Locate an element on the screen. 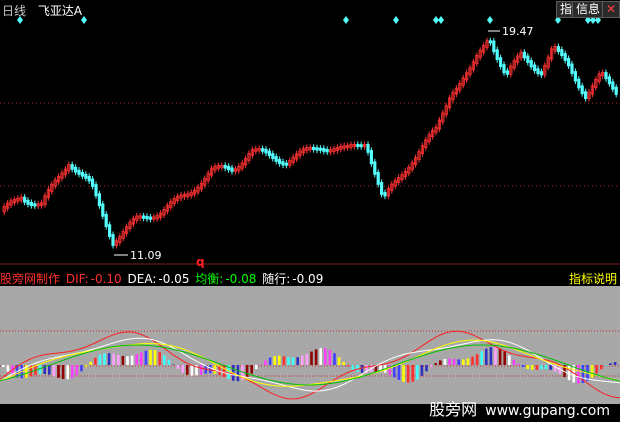 The image size is (620, 422). watermark-url: www.gupang.com is located at coordinates (547, 411).